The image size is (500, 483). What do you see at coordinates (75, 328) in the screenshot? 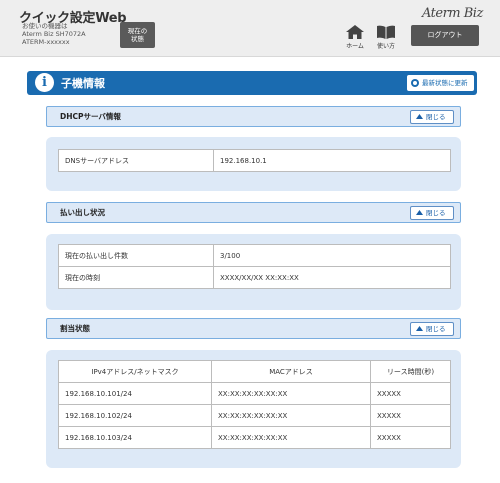
I see `section-title-assign: 割当状態` at bounding box center [75, 328].